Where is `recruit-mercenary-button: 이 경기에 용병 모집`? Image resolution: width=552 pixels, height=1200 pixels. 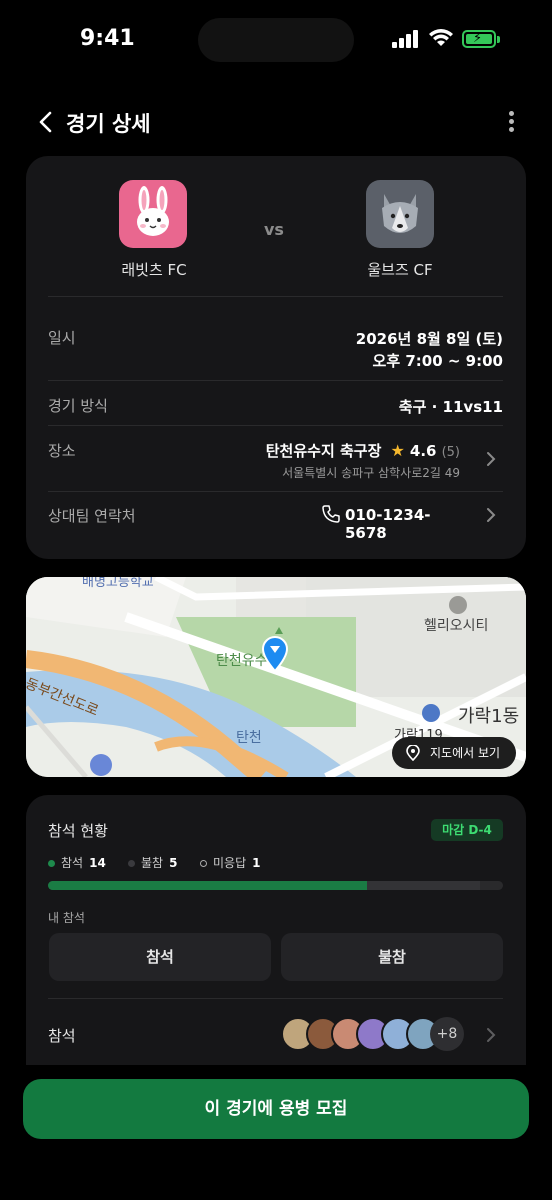 recruit-mercenary-button: 이 경기에 용병 모집 is located at coordinates (276, 1109).